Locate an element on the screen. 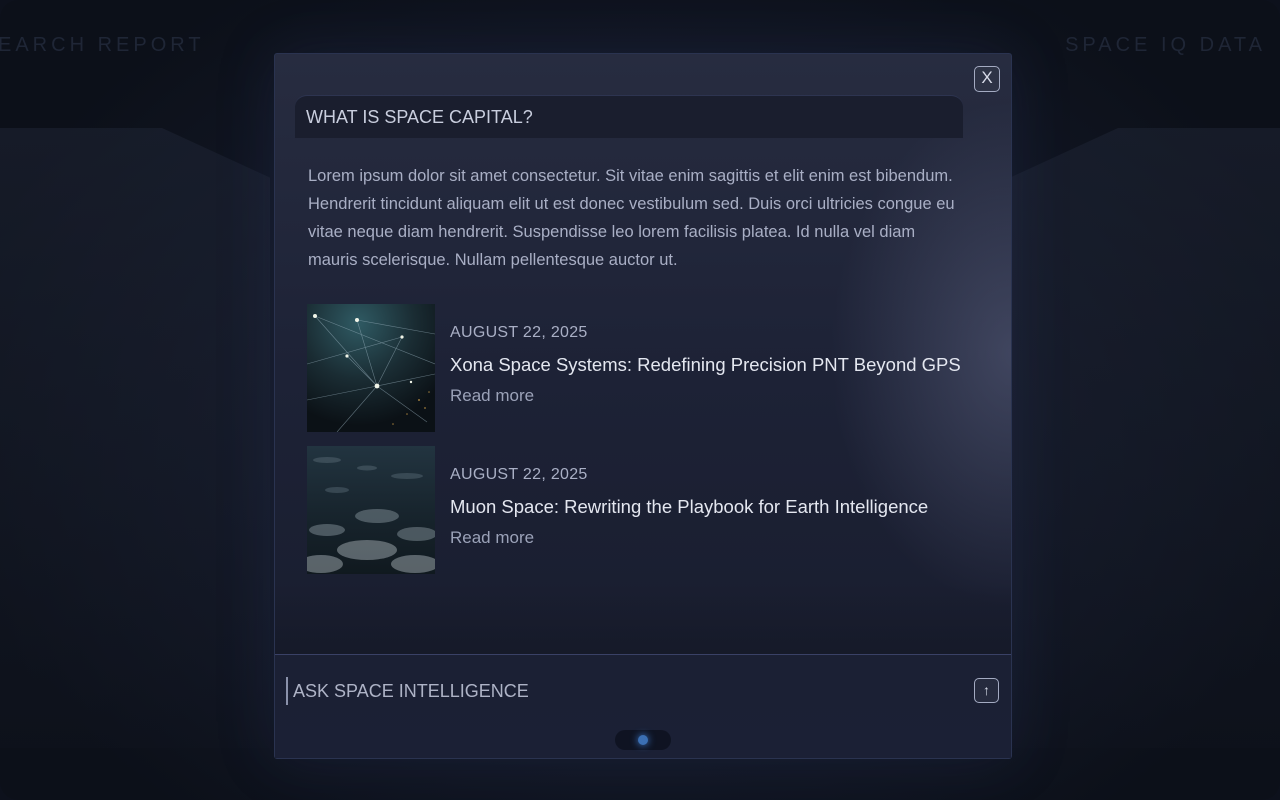  status-dot-icon is located at coordinates (643, 740).